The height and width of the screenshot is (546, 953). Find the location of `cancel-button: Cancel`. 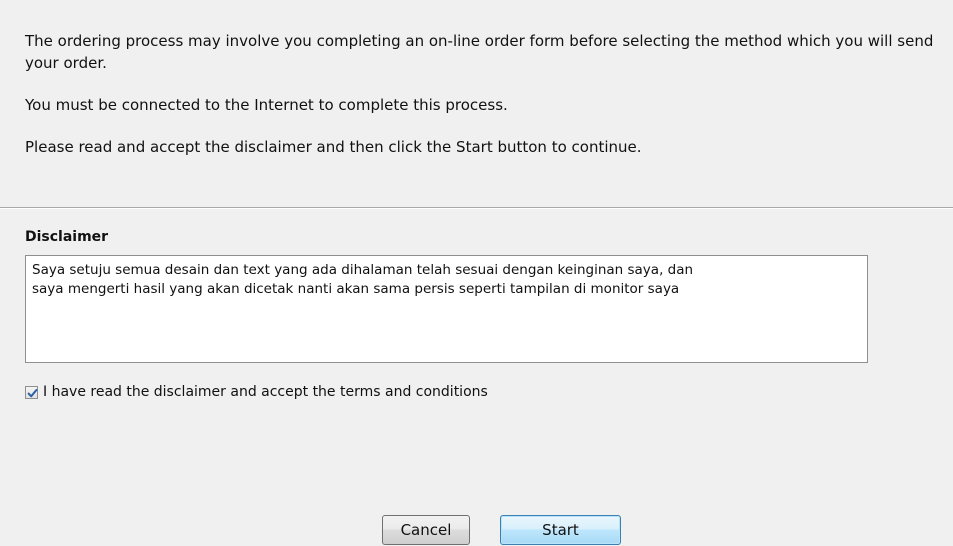

cancel-button: Cancel is located at coordinates (426, 530).